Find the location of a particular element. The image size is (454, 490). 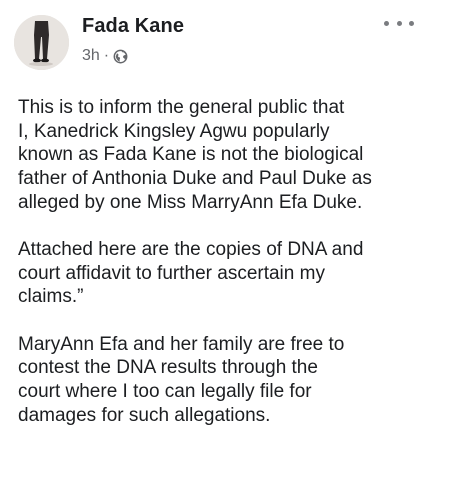

avatar-image is located at coordinates (41, 42).